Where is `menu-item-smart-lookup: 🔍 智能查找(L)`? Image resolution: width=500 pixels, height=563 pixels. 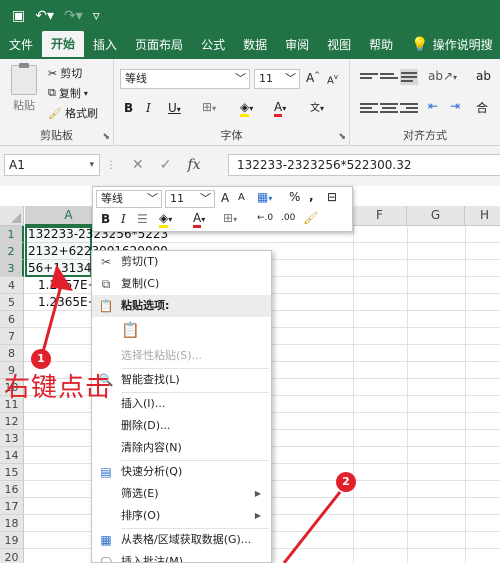 menu-item-smart-lookup: 🔍 智能查找(L) is located at coordinates (181, 380).